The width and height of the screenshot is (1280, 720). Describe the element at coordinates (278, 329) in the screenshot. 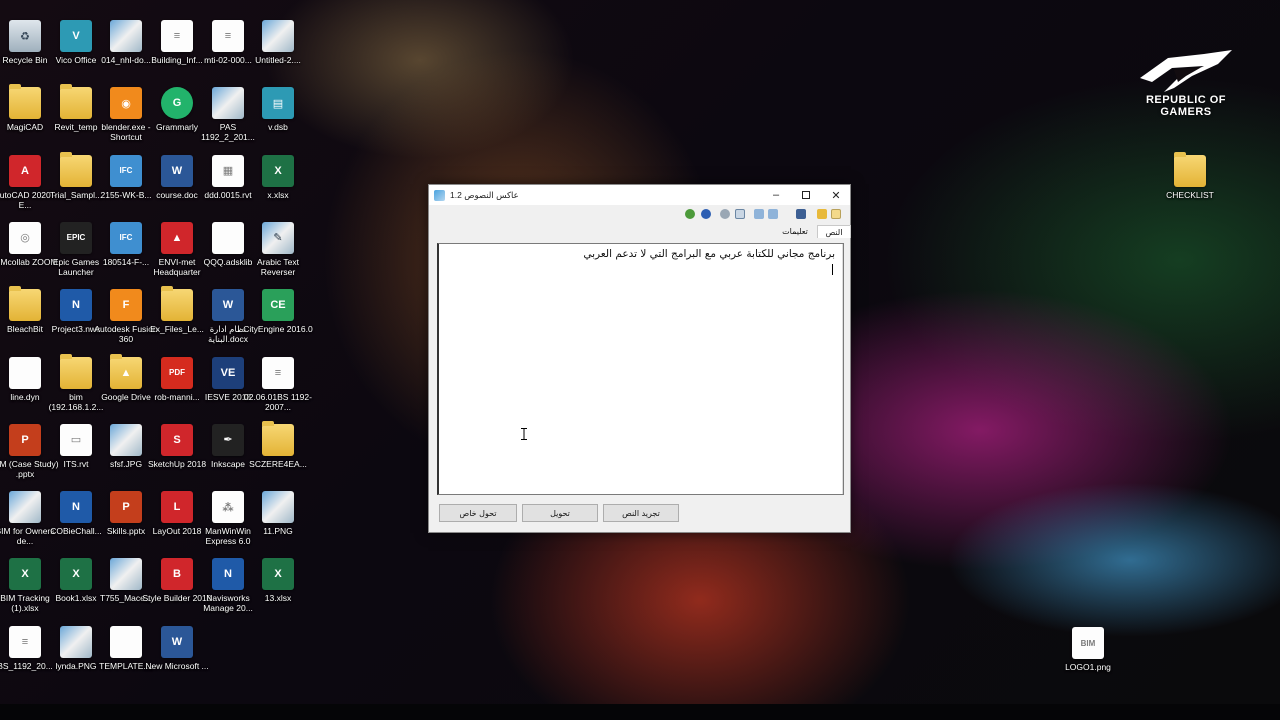

I see `desktop-icon-label: CityEngine 2016.0` at that location.